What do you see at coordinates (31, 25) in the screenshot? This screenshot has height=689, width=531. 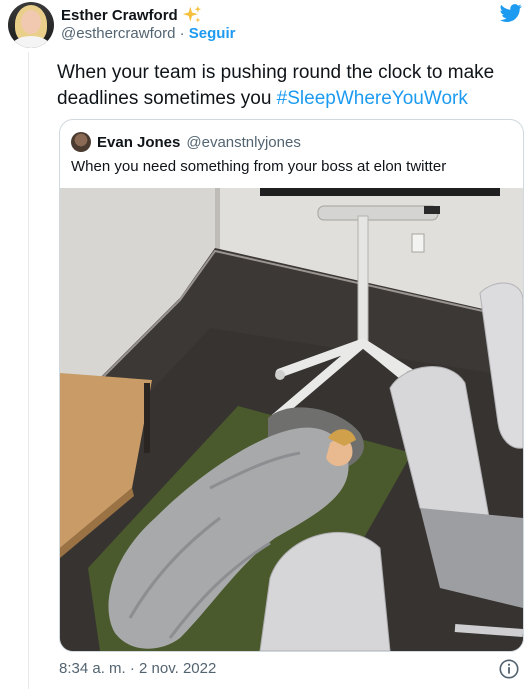 I see `author-avatar` at bounding box center [31, 25].